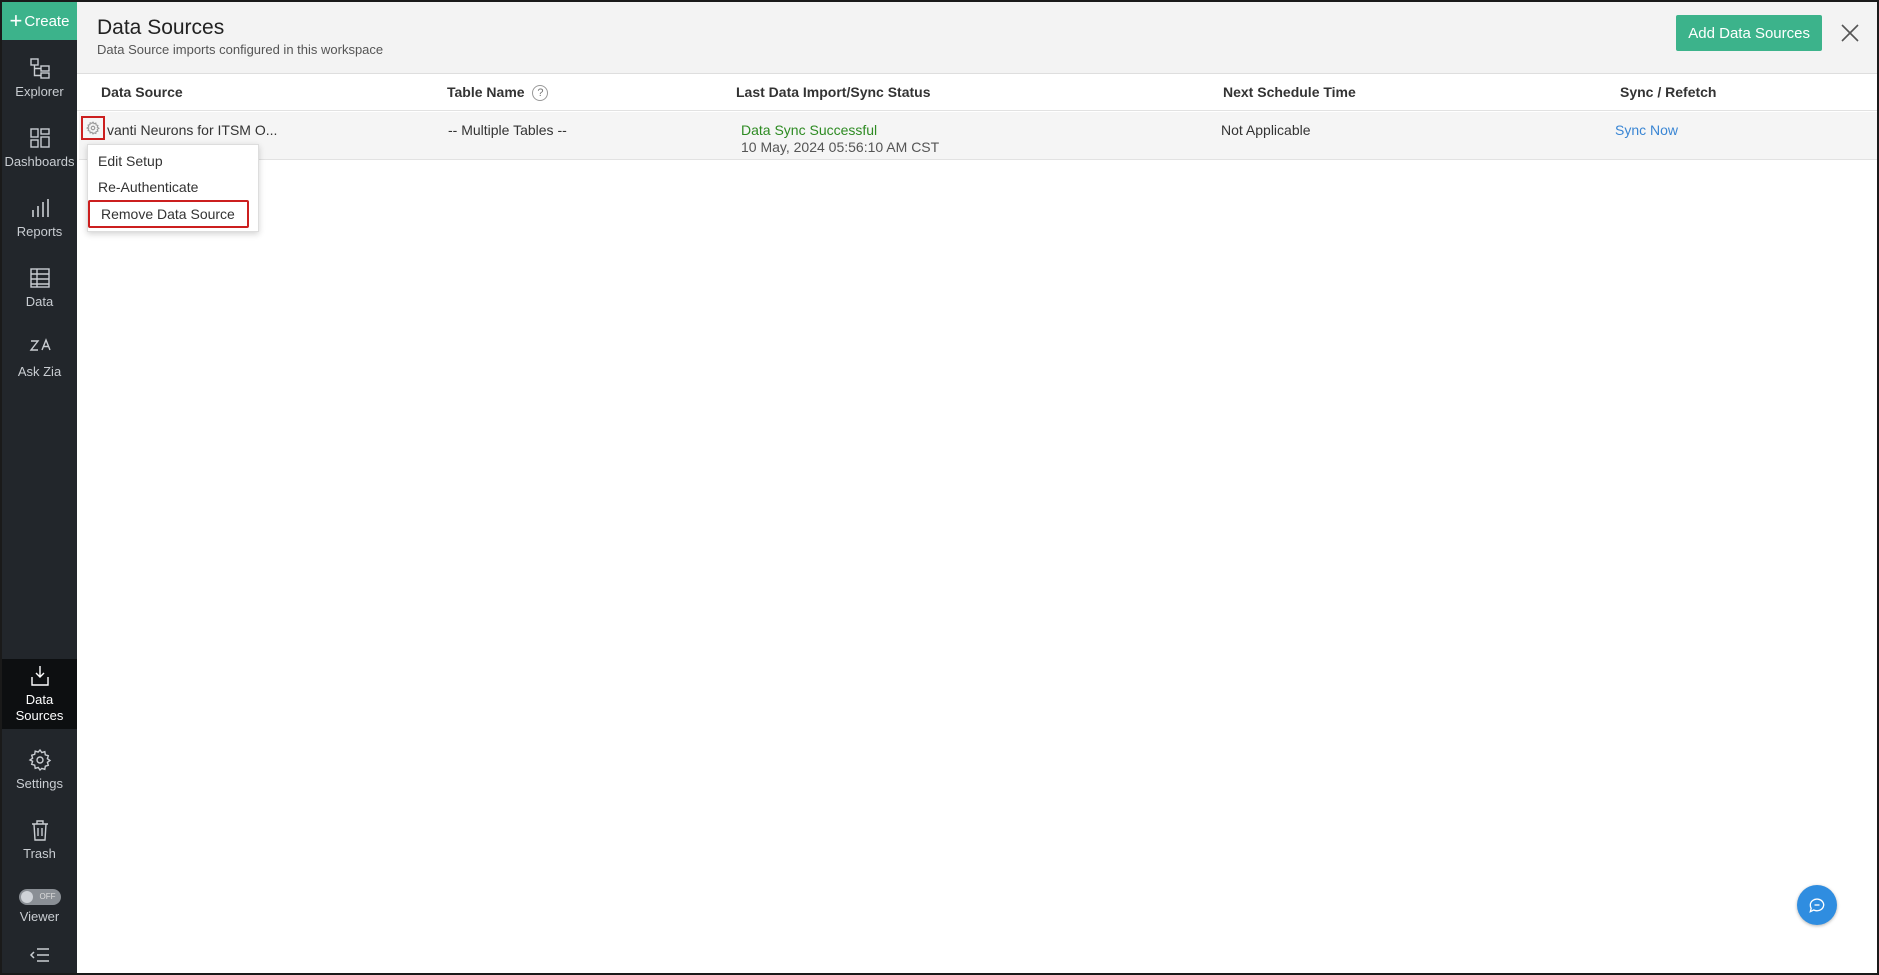 The width and height of the screenshot is (1879, 975). What do you see at coordinates (39, 676) in the screenshot?
I see `data-sources-icon` at bounding box center [39, 676].